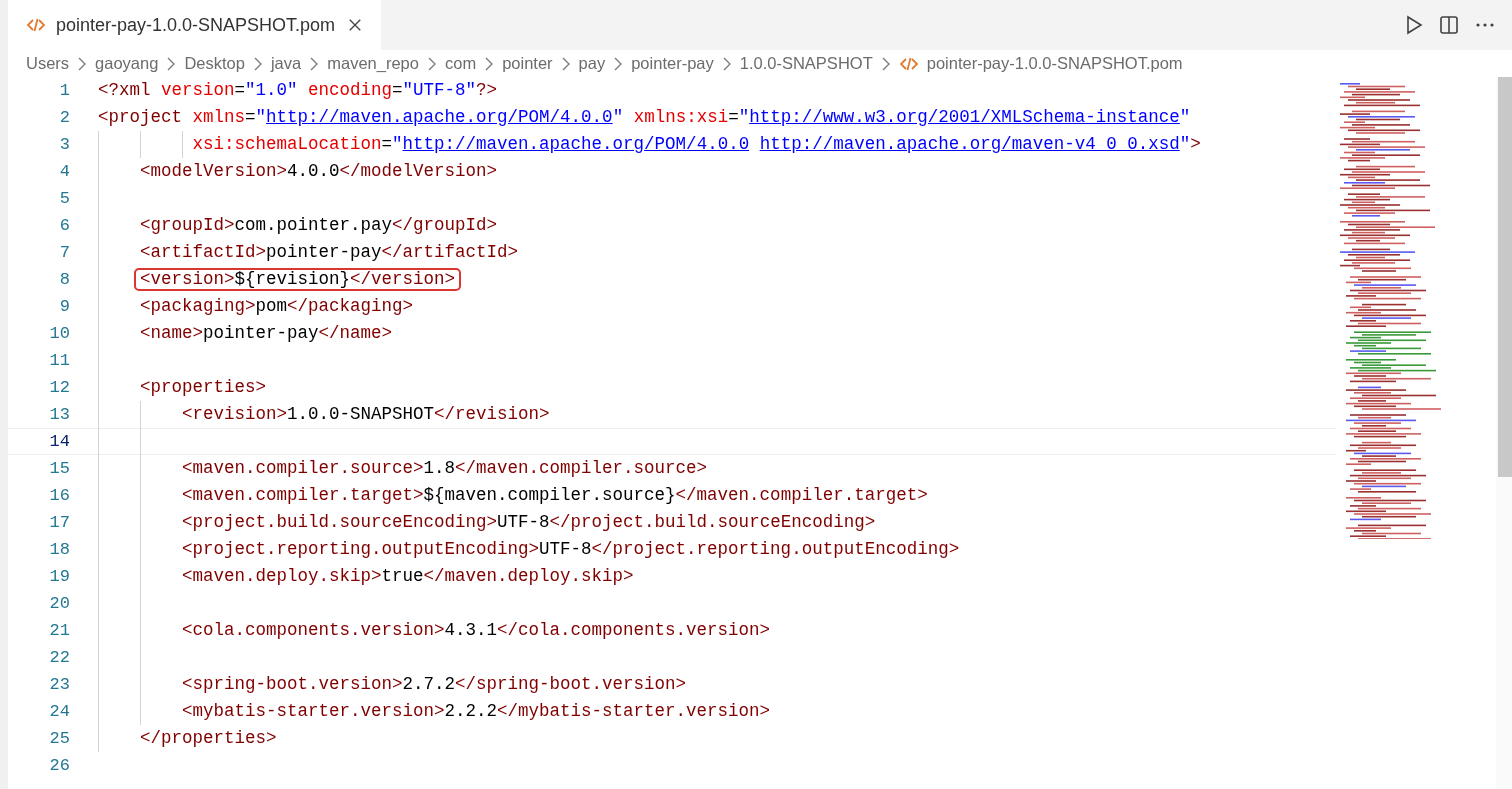  I want to click on line-number: 25, so click(59, 739).